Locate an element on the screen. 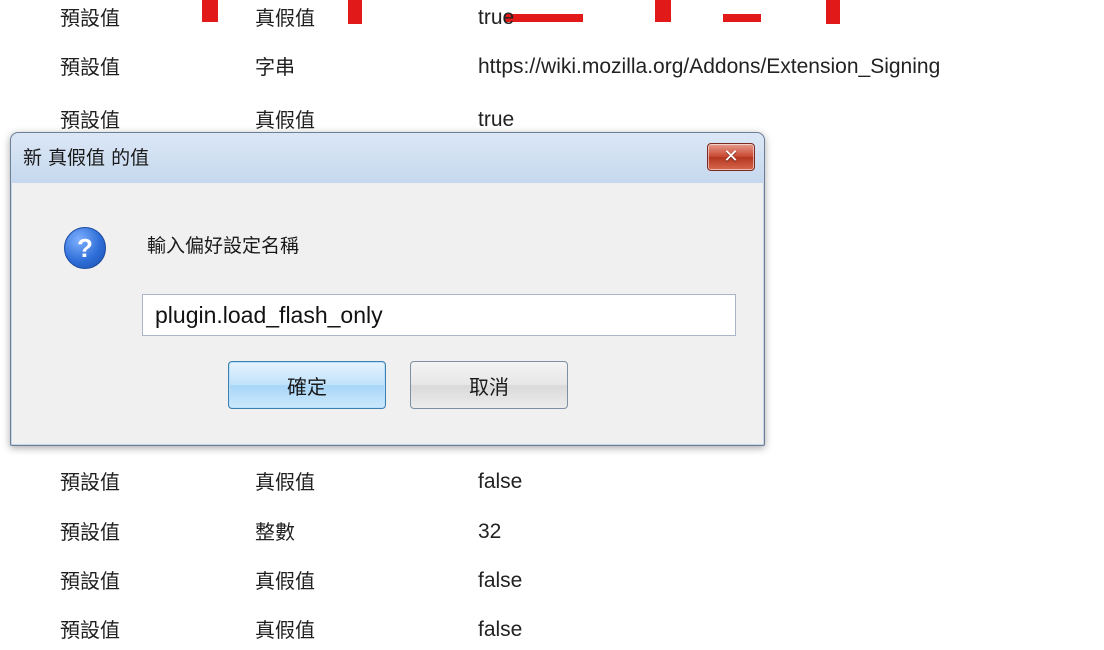  dialog-title: 新 真假值 的值 is located at coordinates (86, 158).